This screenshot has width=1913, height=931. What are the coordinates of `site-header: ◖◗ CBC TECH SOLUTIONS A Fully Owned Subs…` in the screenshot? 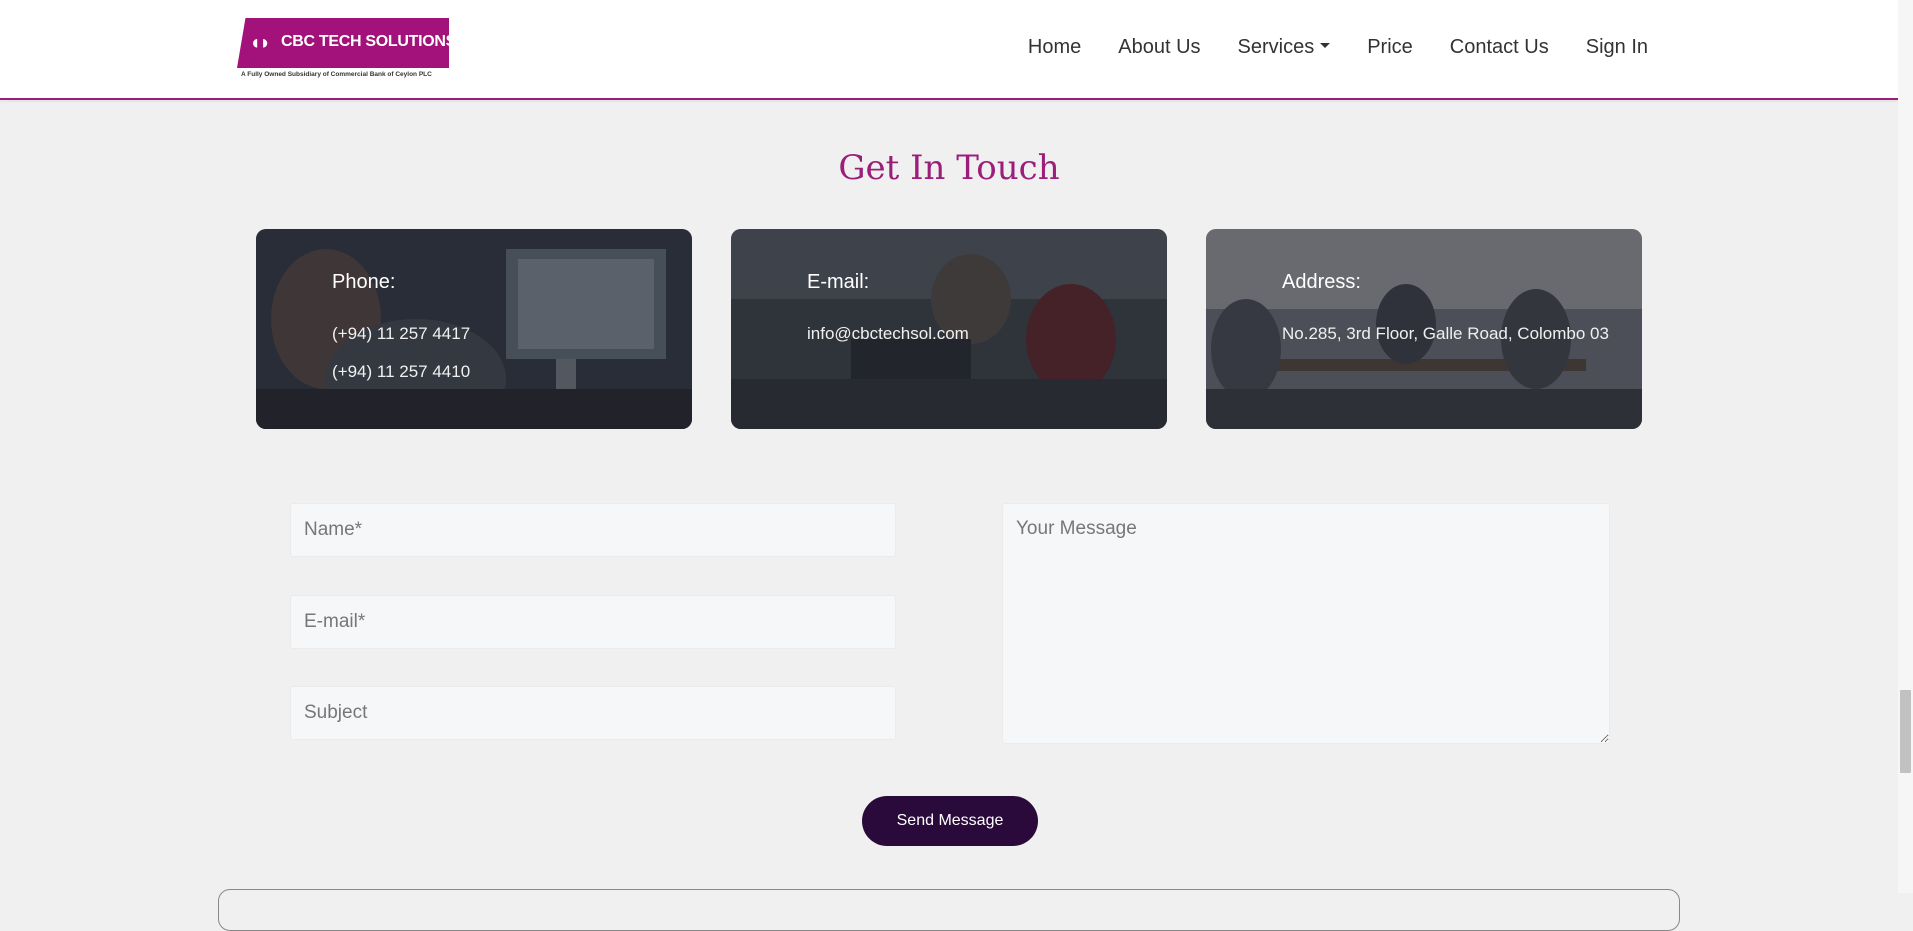 It's located at (949, 50).